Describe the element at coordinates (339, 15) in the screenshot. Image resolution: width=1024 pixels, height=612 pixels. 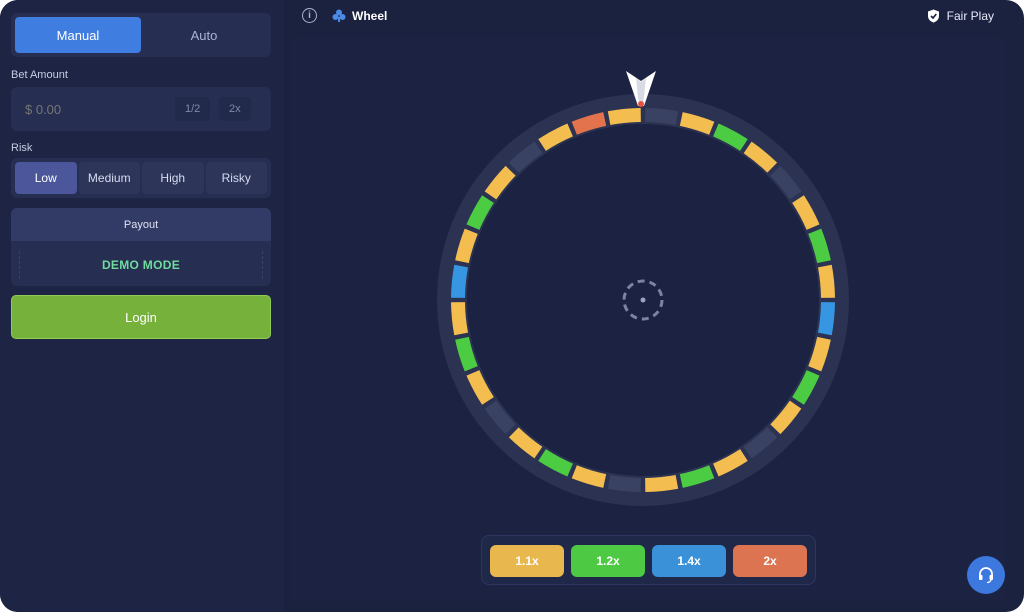
I see `diamond-icon` at that location.